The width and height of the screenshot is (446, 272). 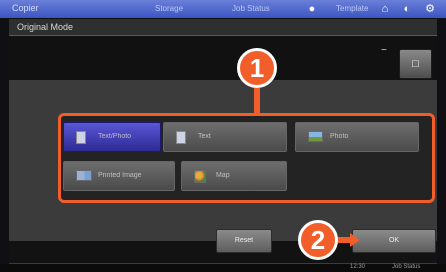 I want to click on app-title: Copier, so click(x=25, y=8).